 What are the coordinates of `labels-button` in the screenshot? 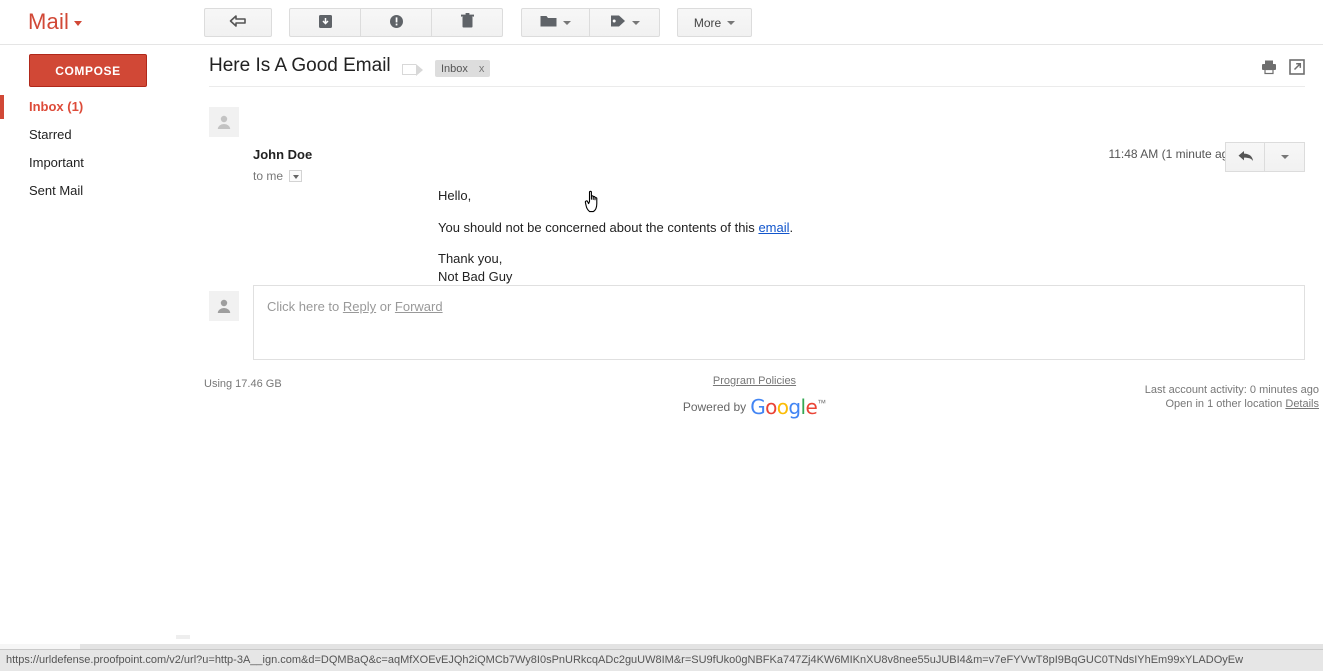 It's located at (625, 22).